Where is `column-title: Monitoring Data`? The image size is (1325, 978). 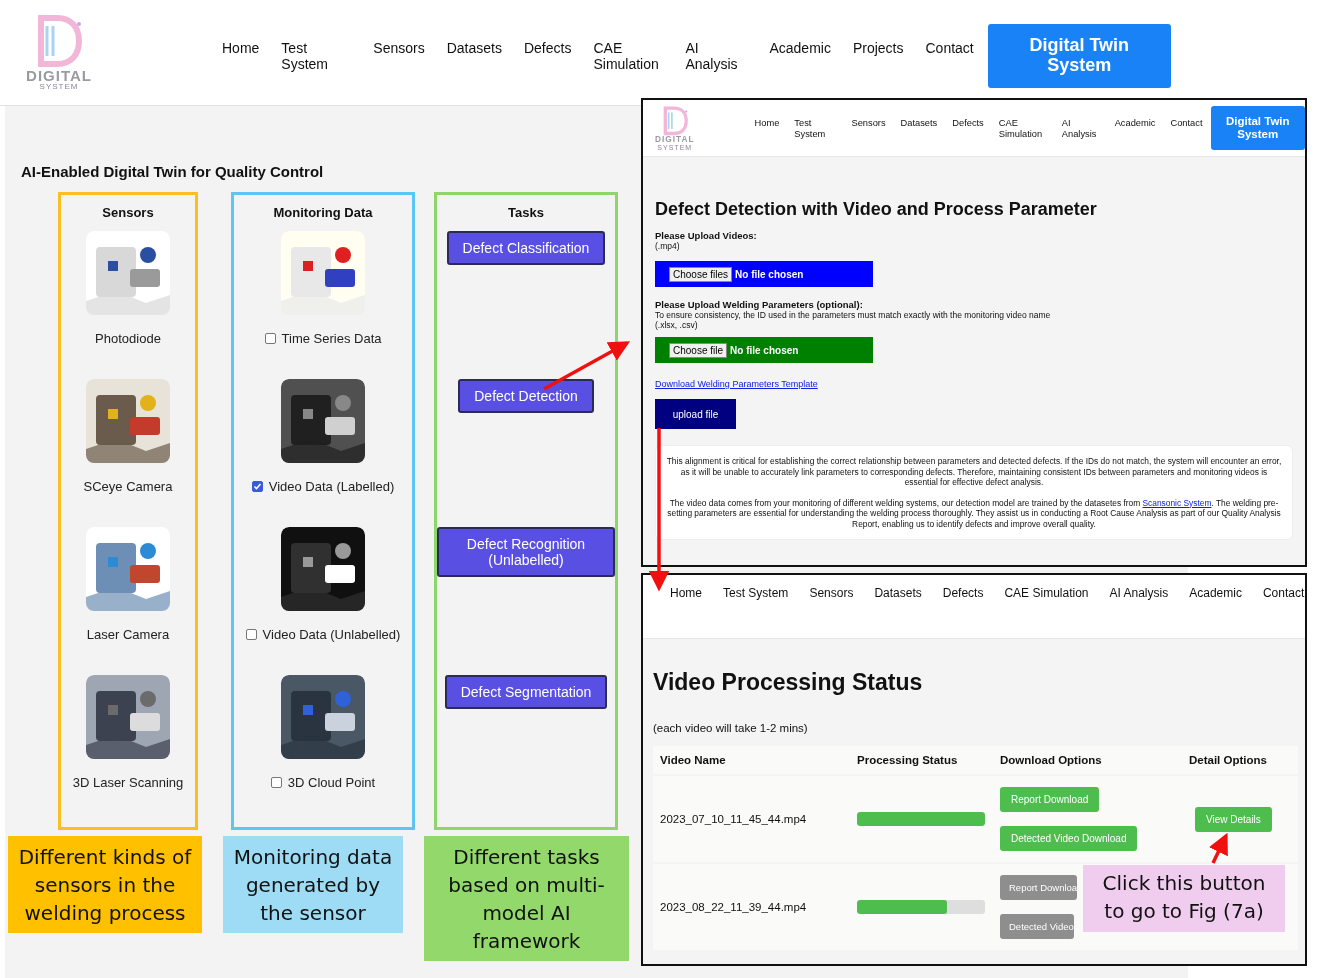 column-title: Monitoring Data is located at coordinates (323, 213).